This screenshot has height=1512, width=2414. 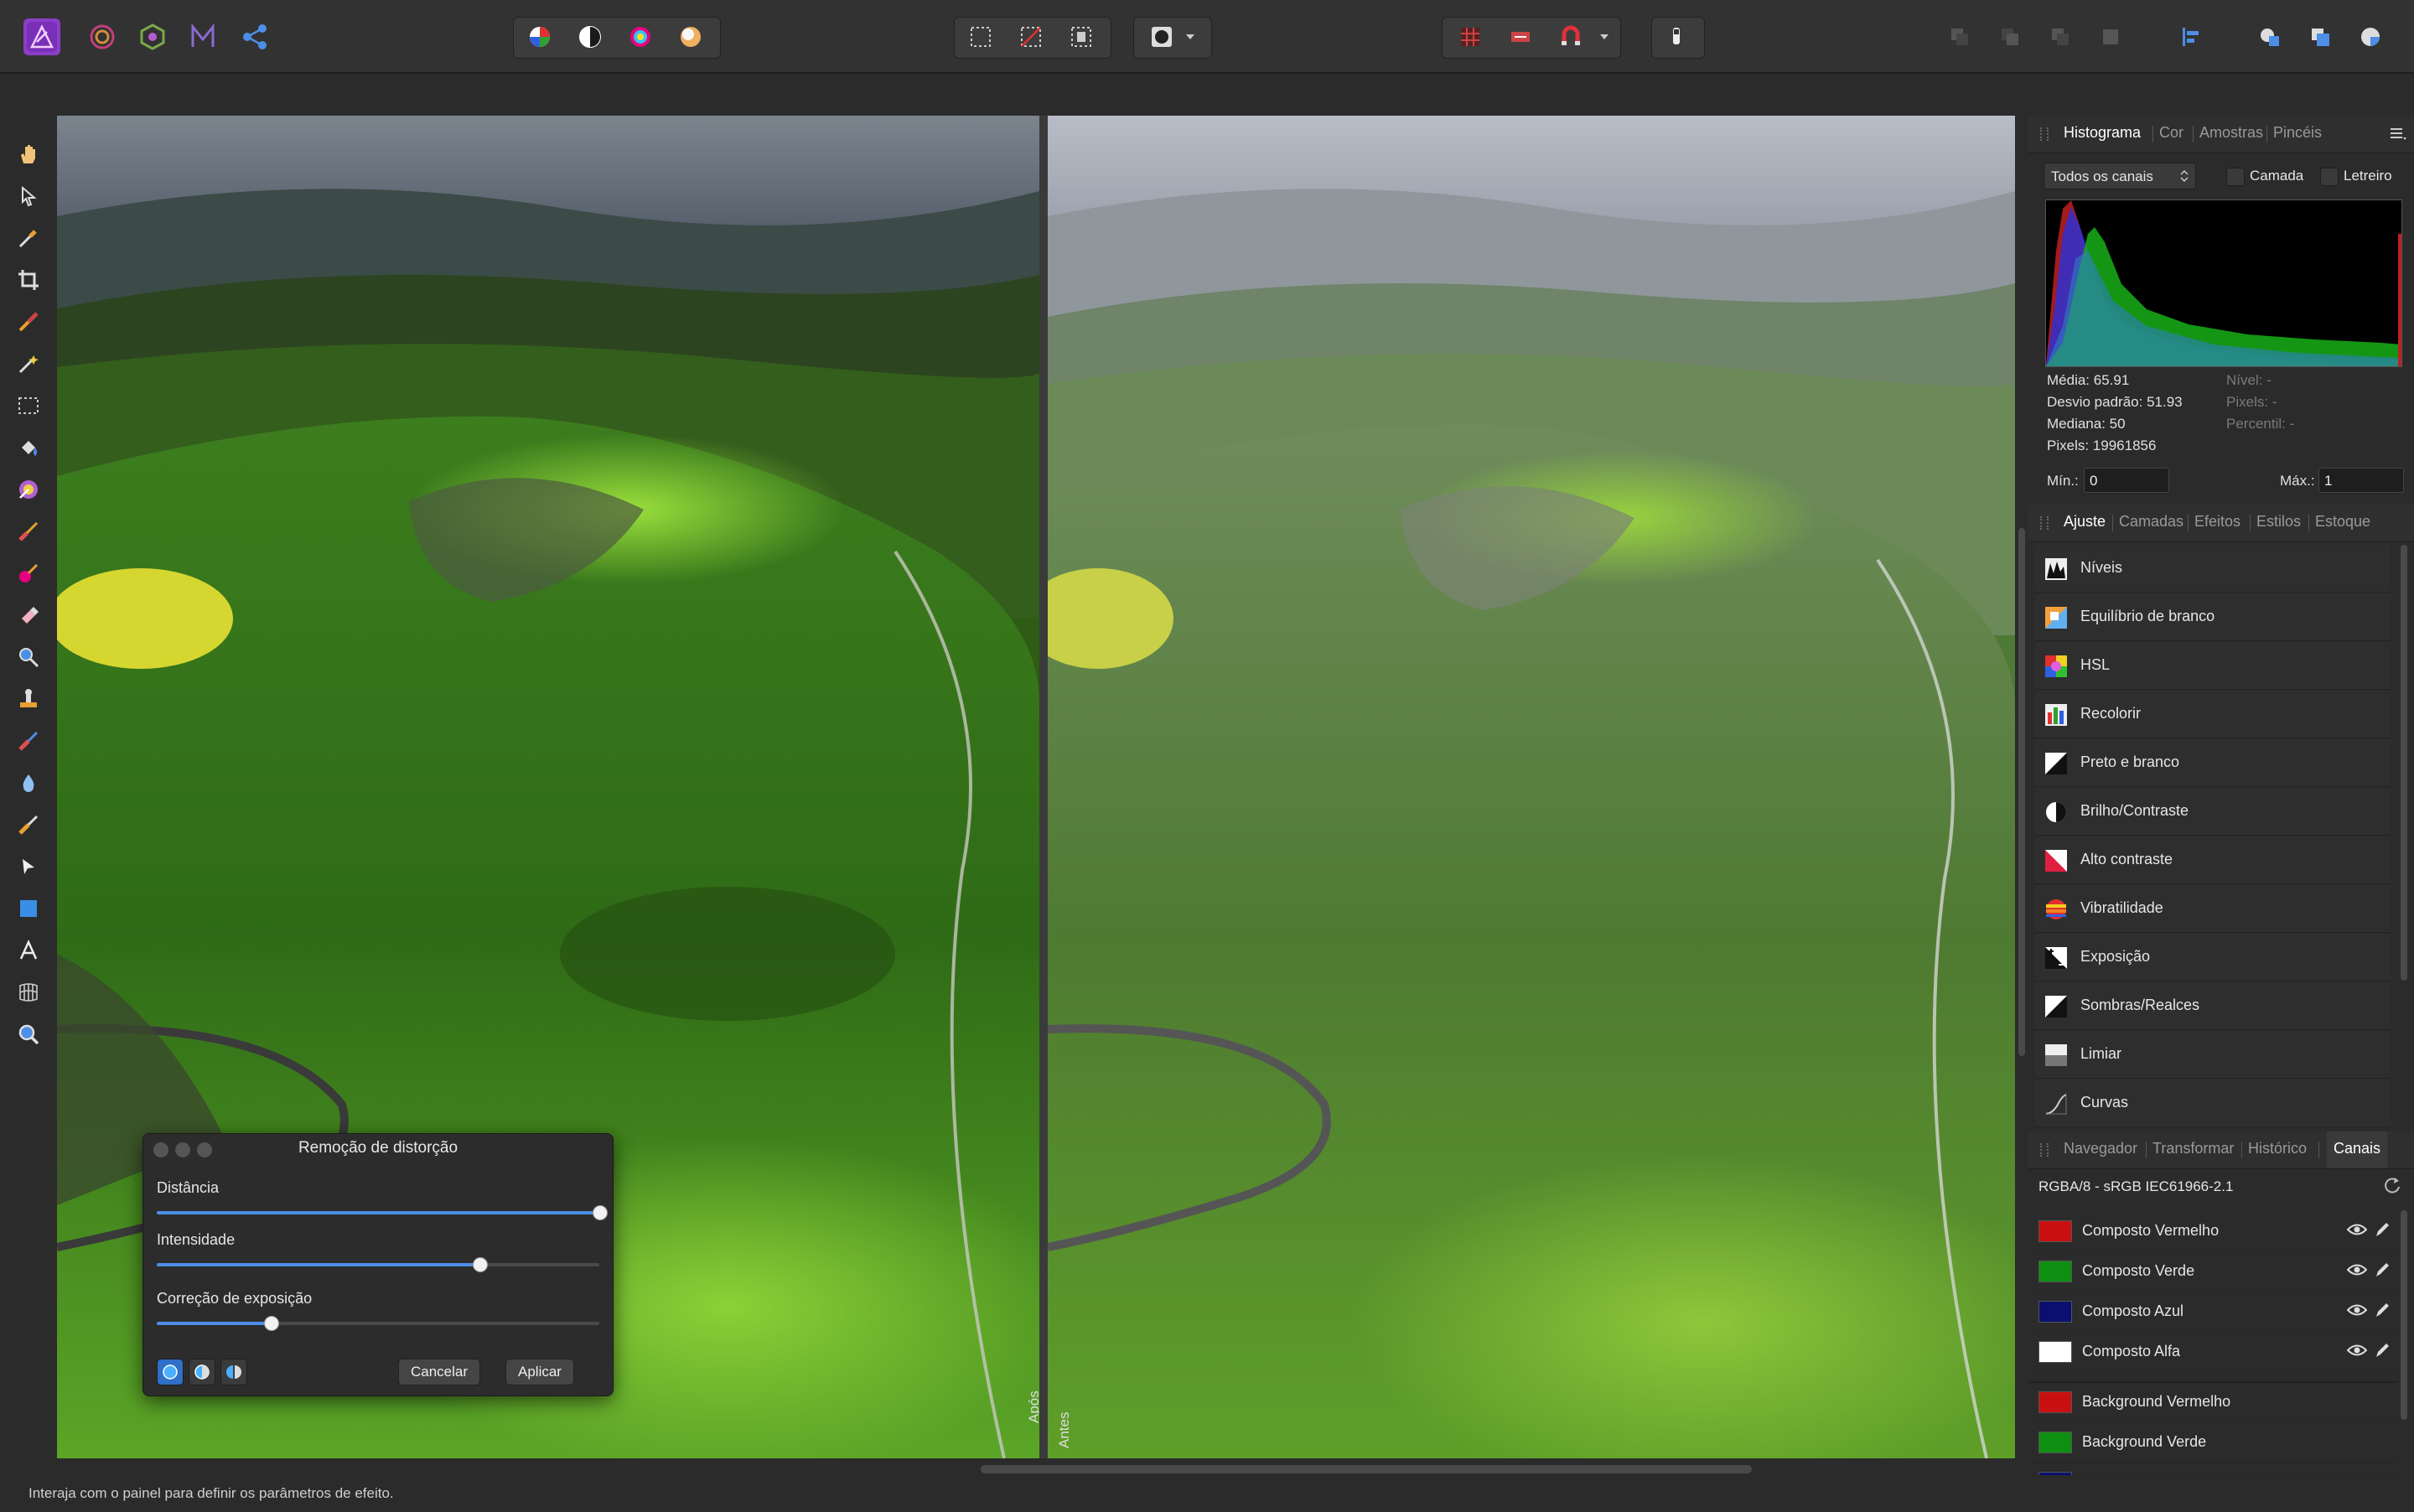 What do you see at coordinates (28, 447) in the screenshot?
I see `flood-fill-tool-icon` at bounding box center [28, 447].